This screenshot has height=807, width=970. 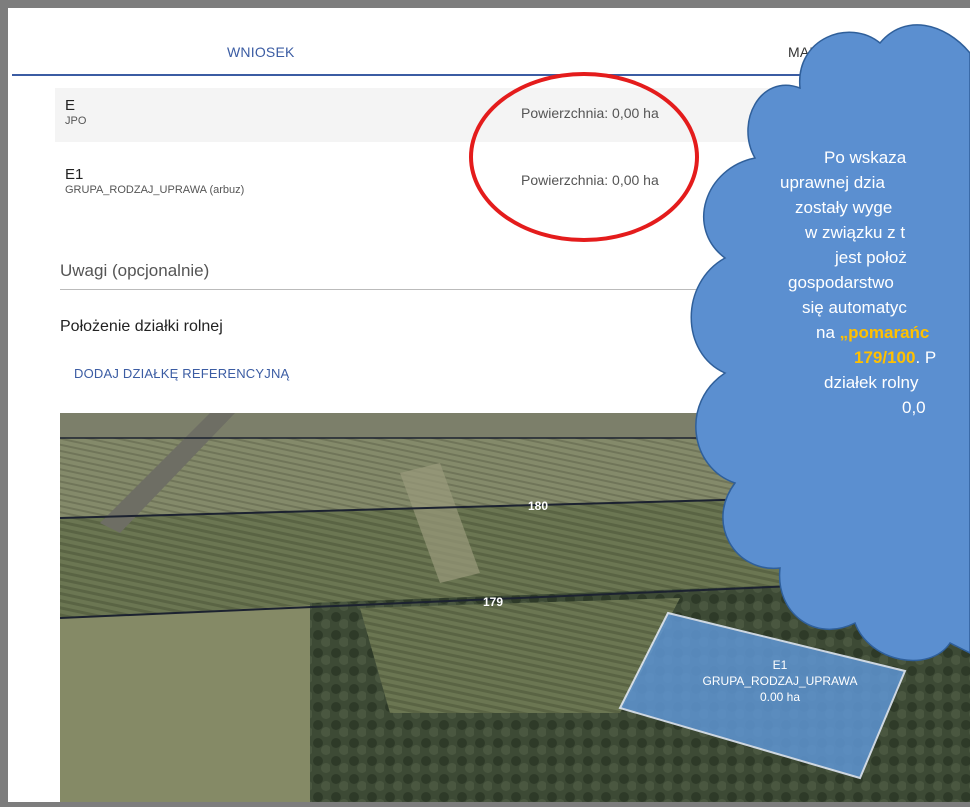 What do you see at coordinates (854, 307) in the screenshot?
I see `callout-line: się automatyc` at bounding box center [854, 307].